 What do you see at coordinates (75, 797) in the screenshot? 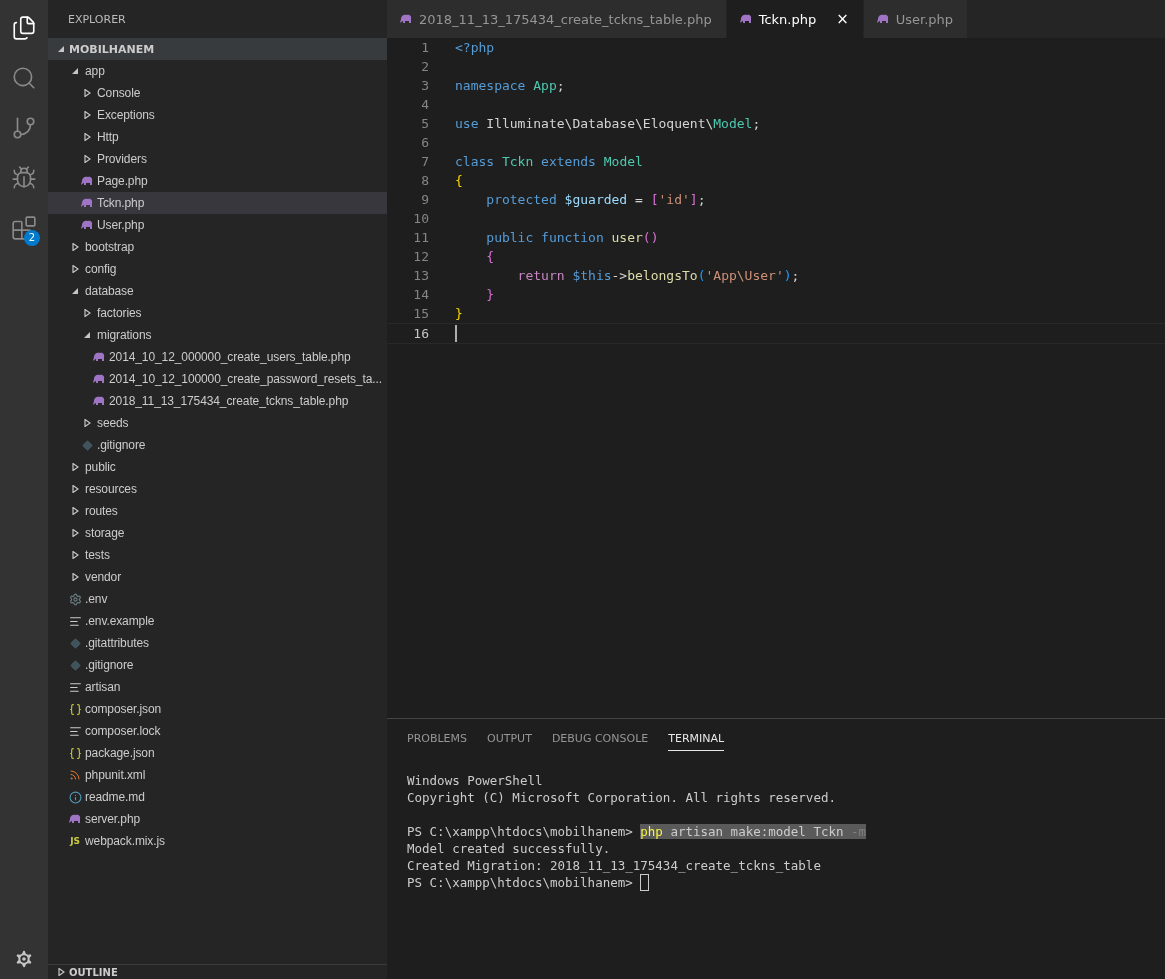
I see `info-icon` at bounding box center [75, 797].